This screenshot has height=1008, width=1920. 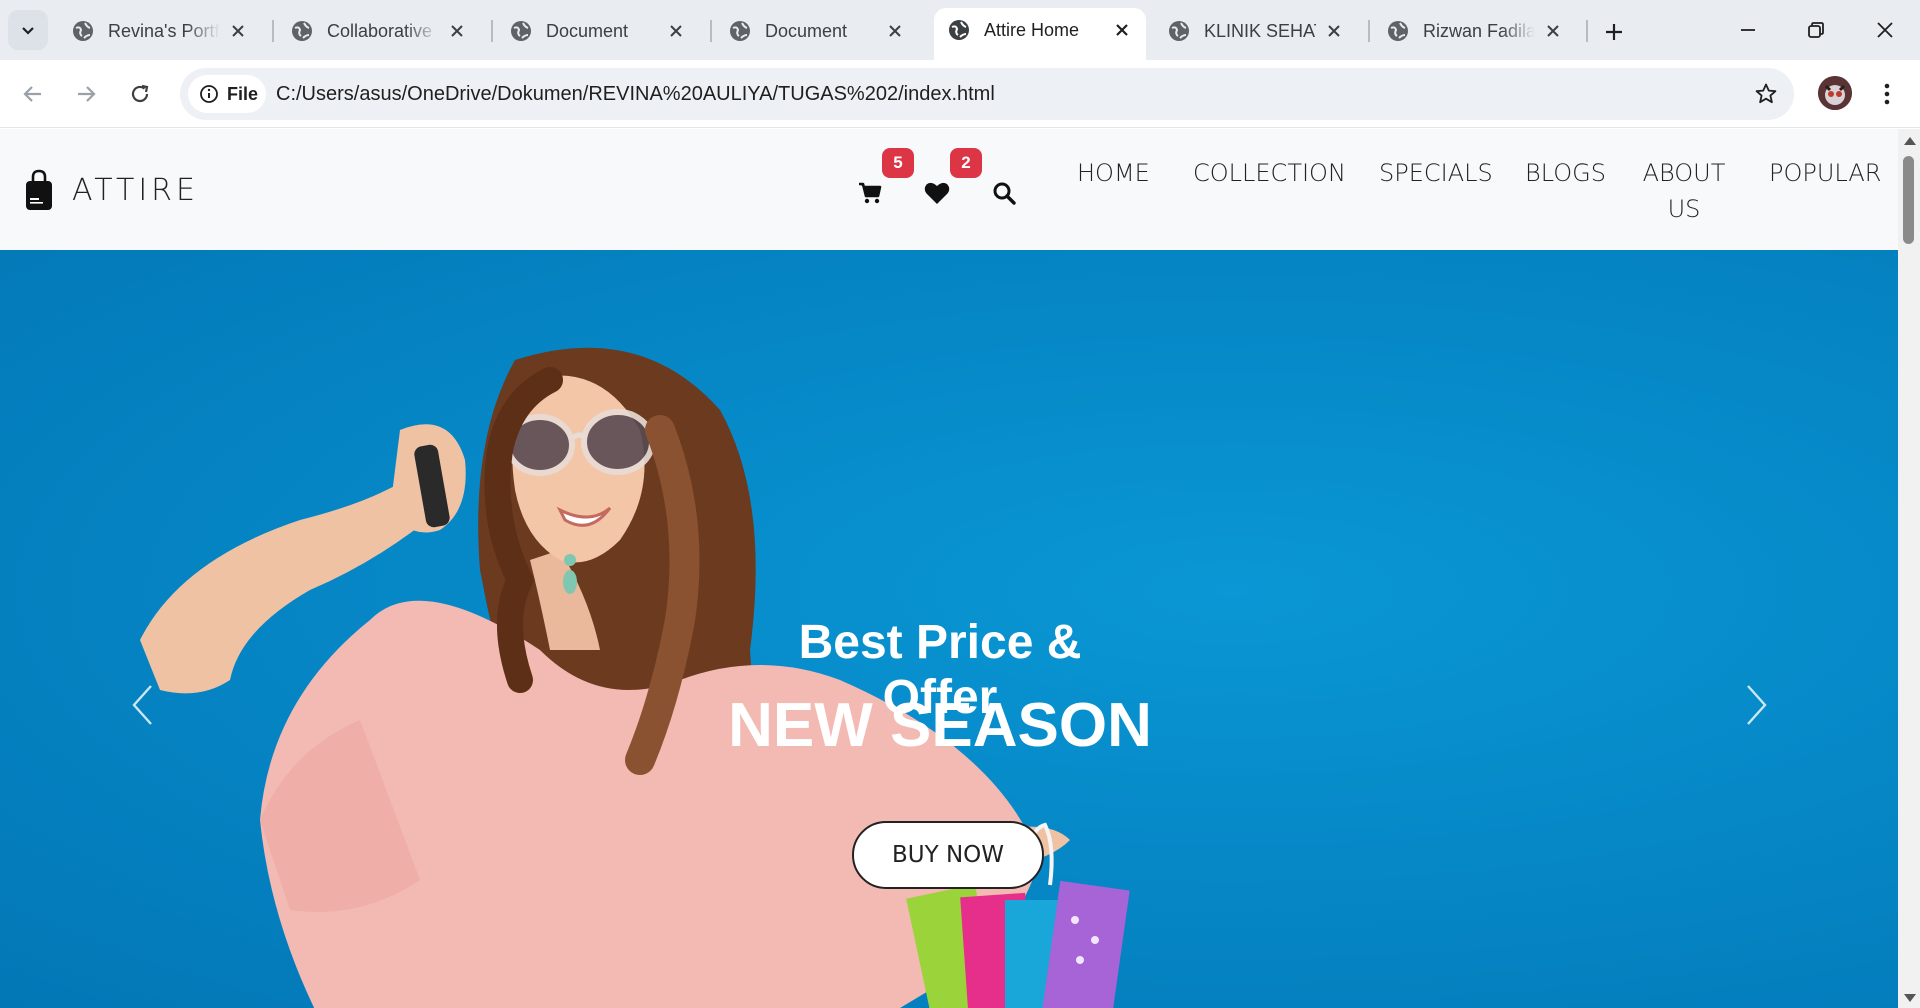 I want to click on carousel-next-button, so click(x=1756, y=705).